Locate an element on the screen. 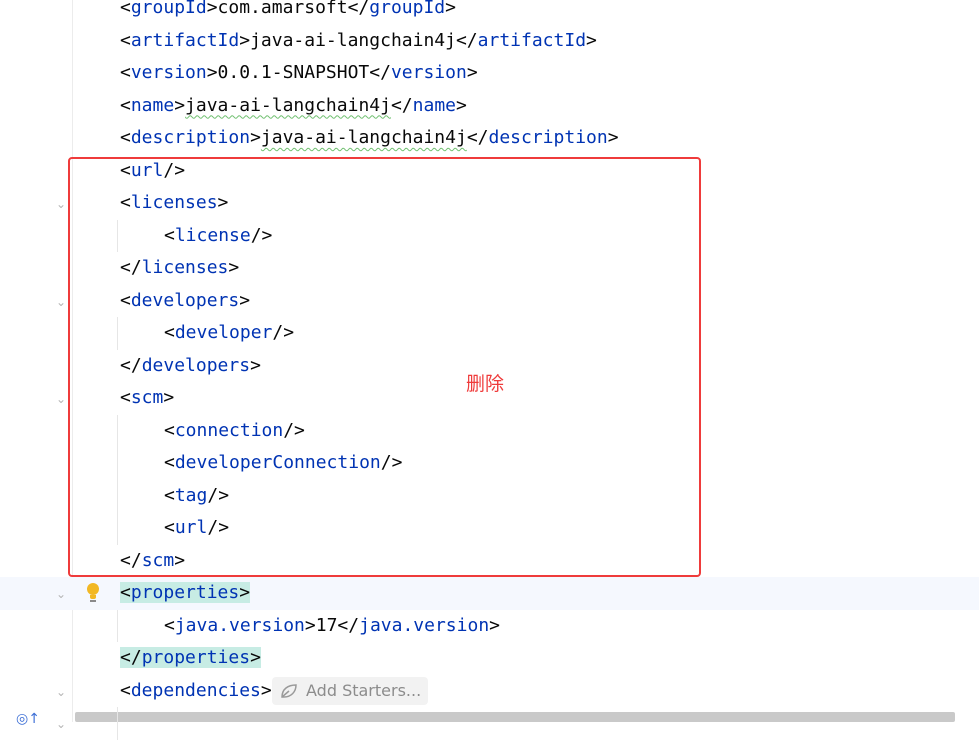 The height and width of the screenshot is (740, 979). xml-text-value: com.amarsoft is located at coordinates (282, 9).